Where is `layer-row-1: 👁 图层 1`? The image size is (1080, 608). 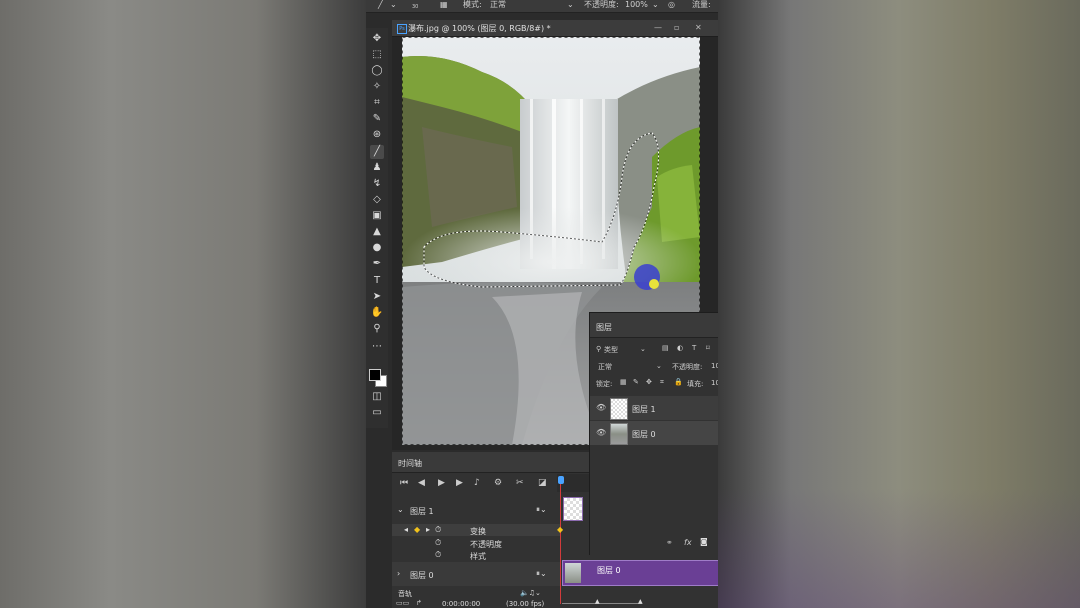
layer-row-1: 👁 图层 1 is located at coordinates (654, 408).